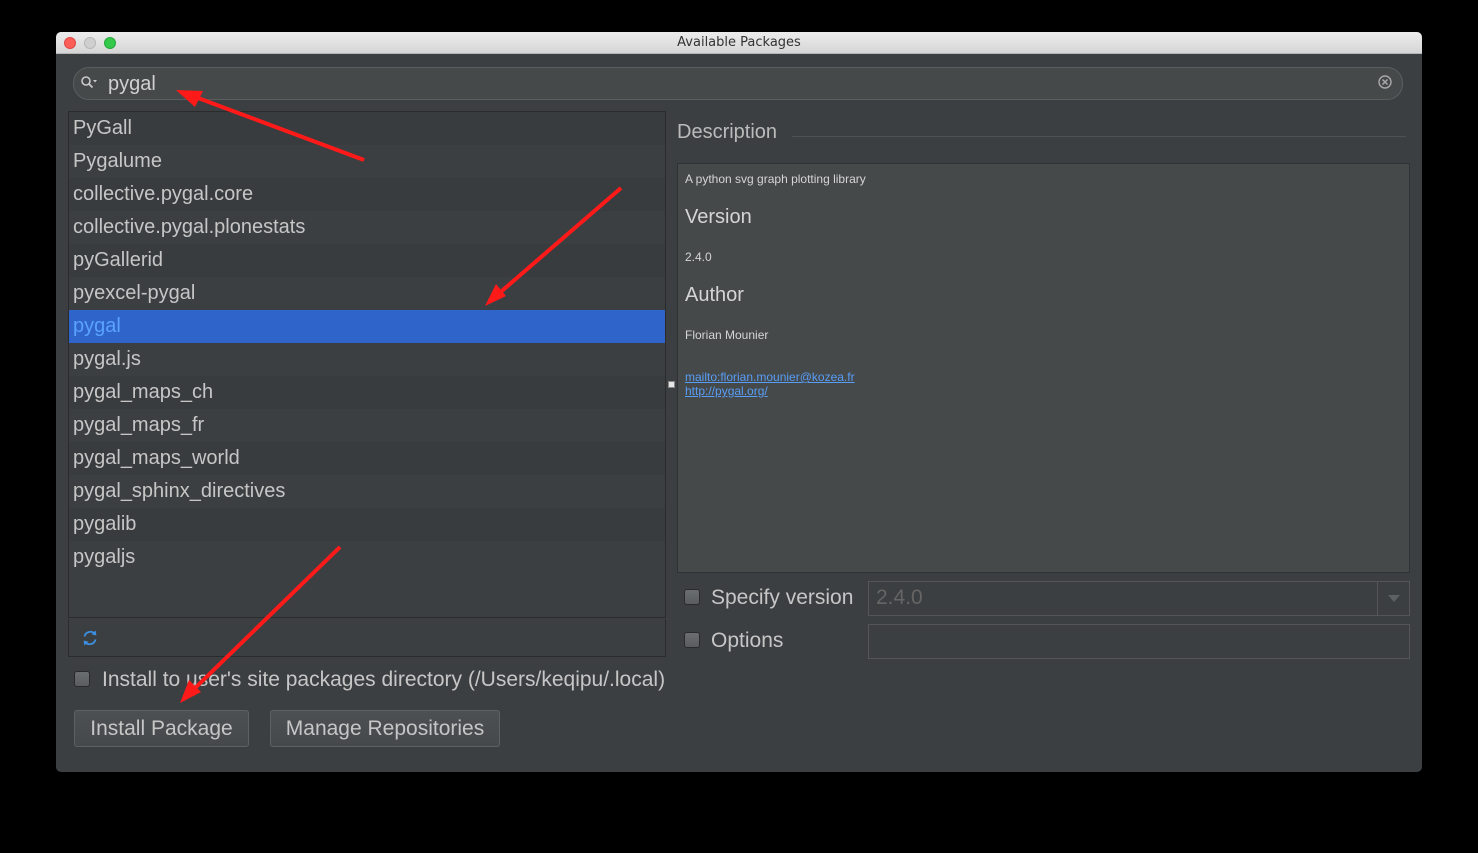 The height and width of the screenshot is (853, 1478). I want to click on package-list-item: pygal_maps_world, so click(367, 458).